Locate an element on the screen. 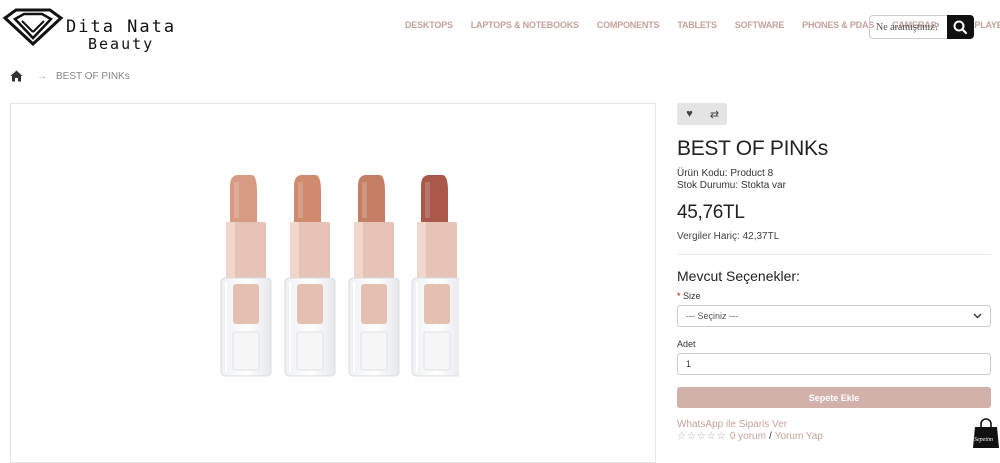  menu-item-phones: PHONES & PDAS is located at coordinates (838, 25).